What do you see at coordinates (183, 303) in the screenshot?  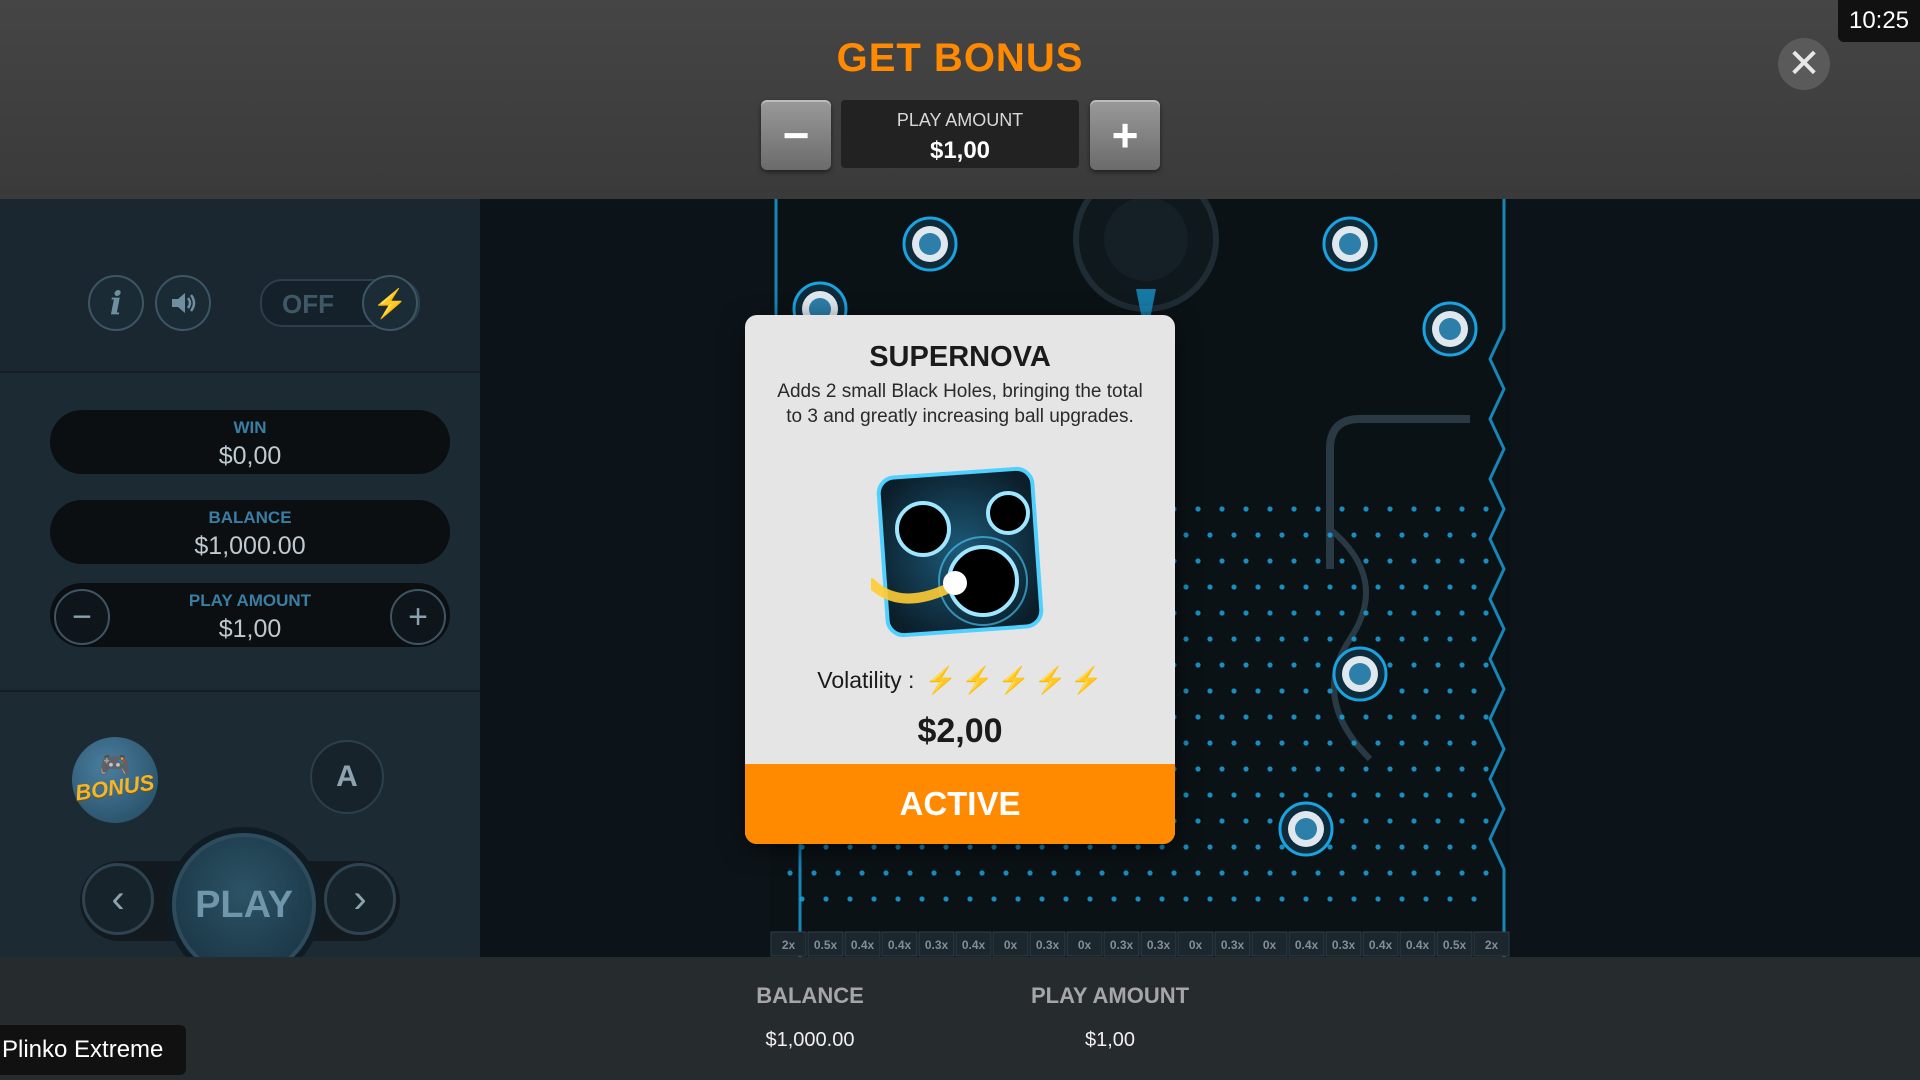 I see `sound-icon` at bounding box center [183, 303].